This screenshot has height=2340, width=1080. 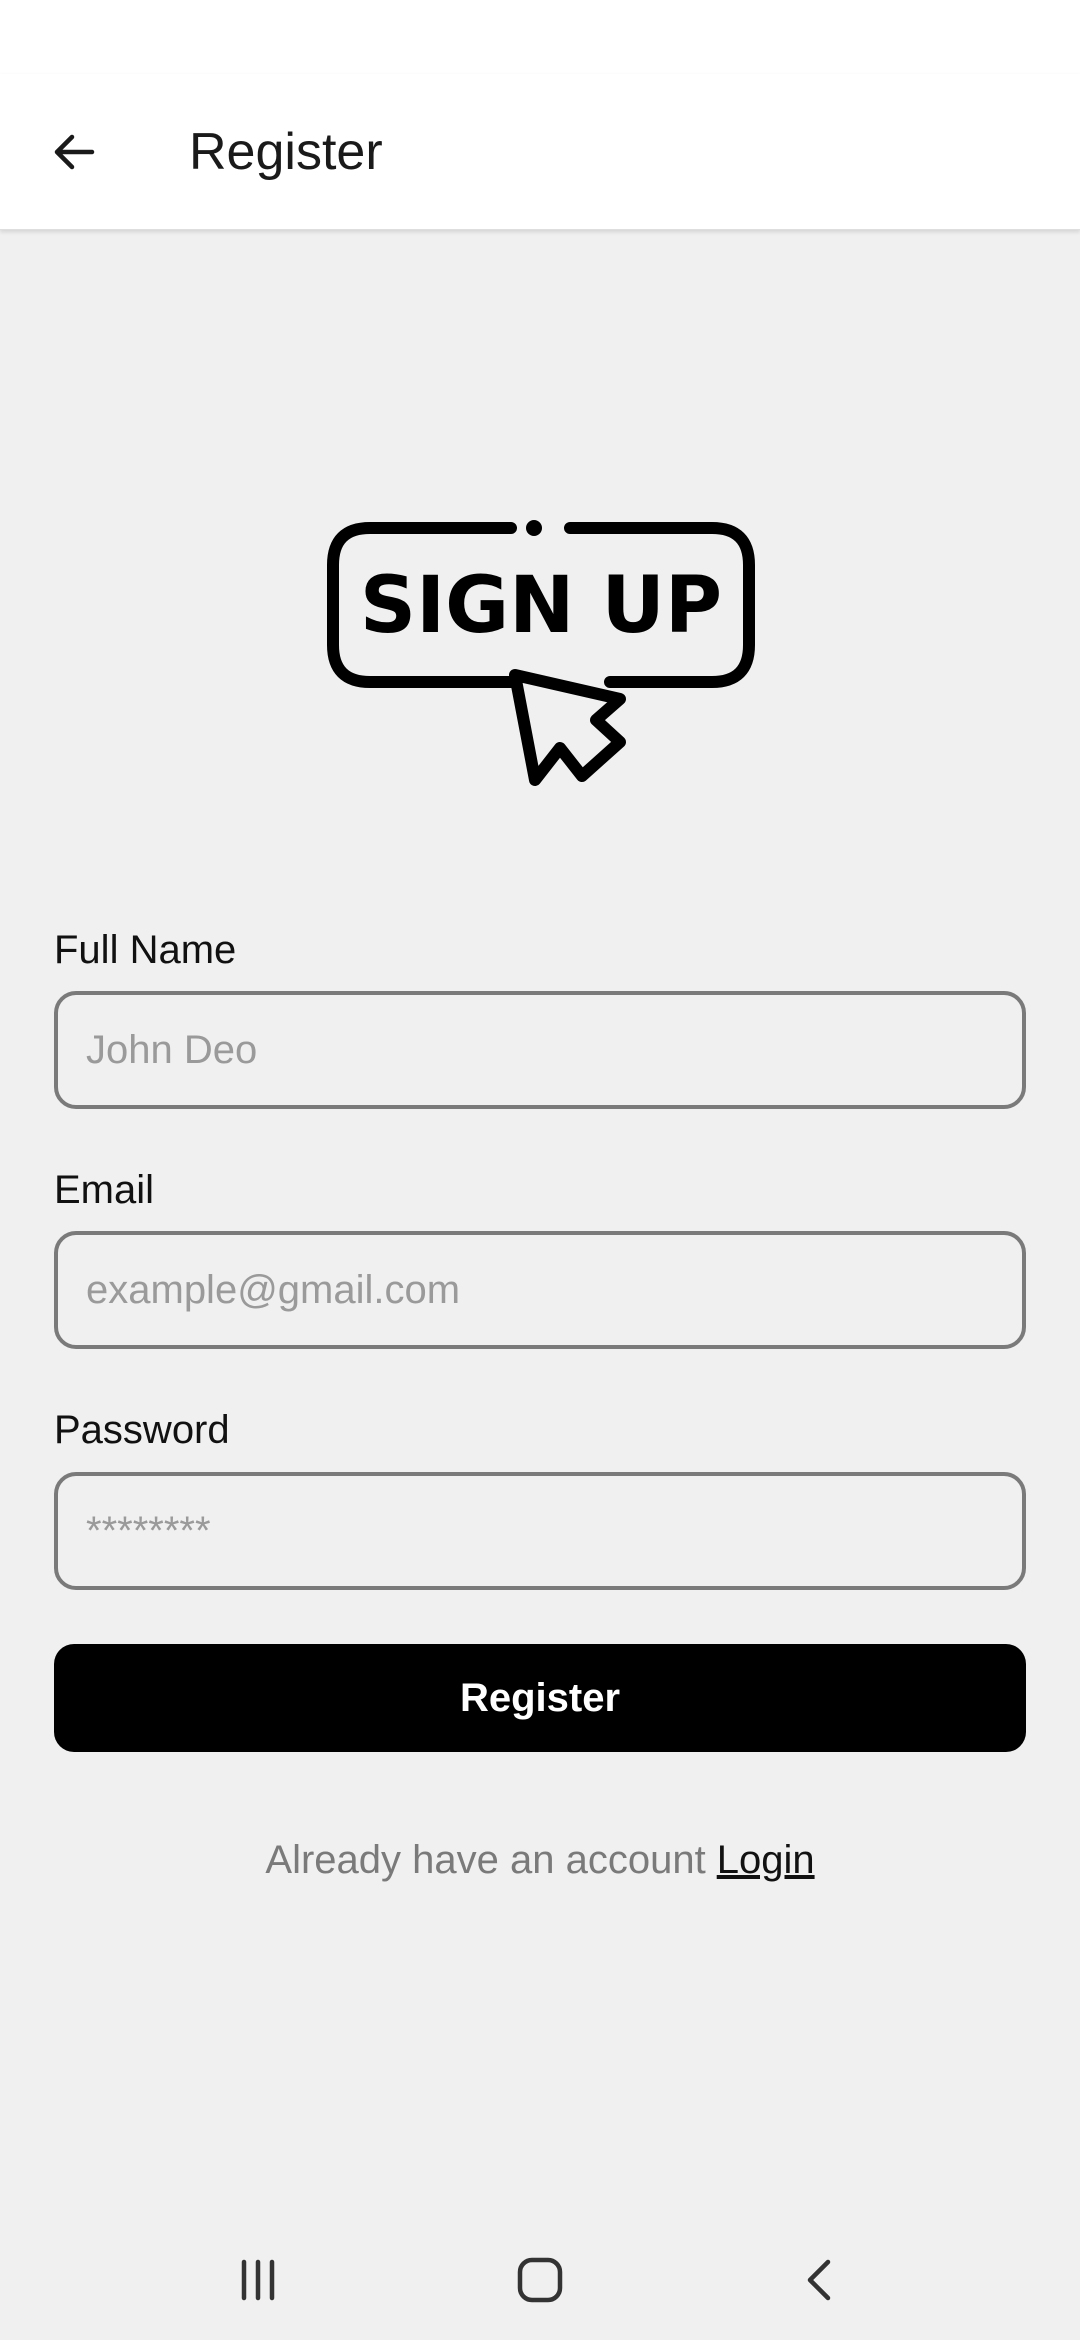 I want to click on password-label: Password, so click(x=142, y=1430).